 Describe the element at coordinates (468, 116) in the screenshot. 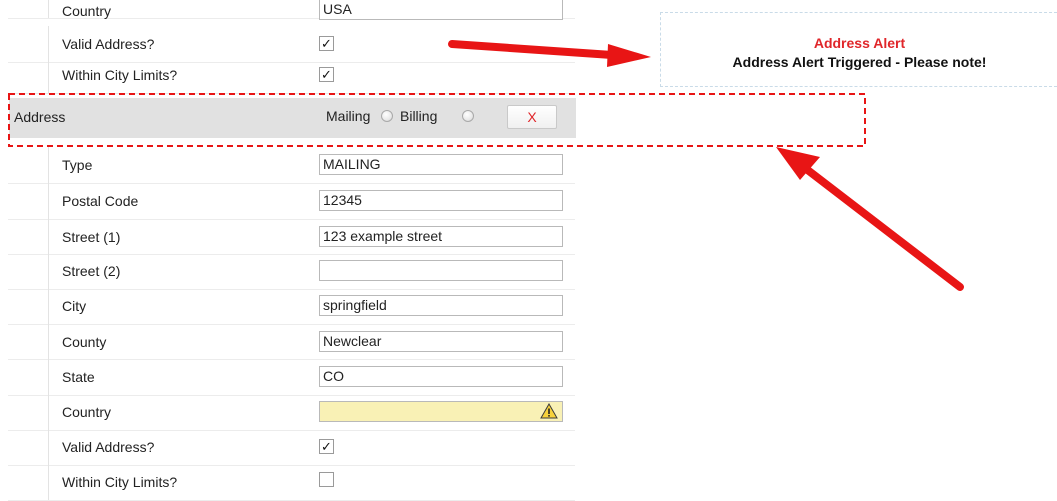

I see `billing-radio` at that location.